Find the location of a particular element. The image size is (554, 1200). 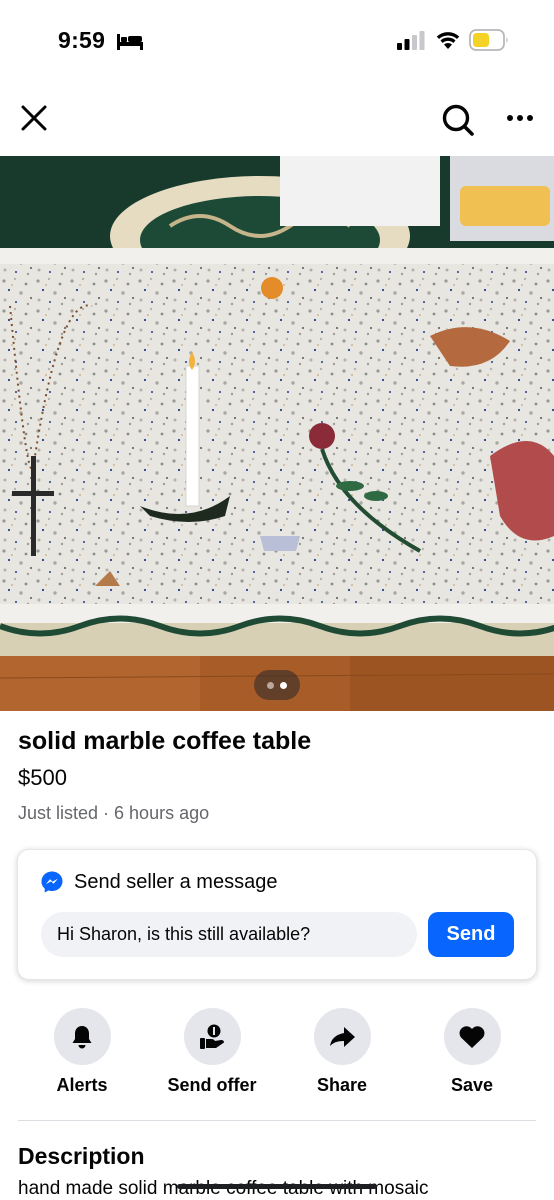

close-button is located at coordinates (34, 118).